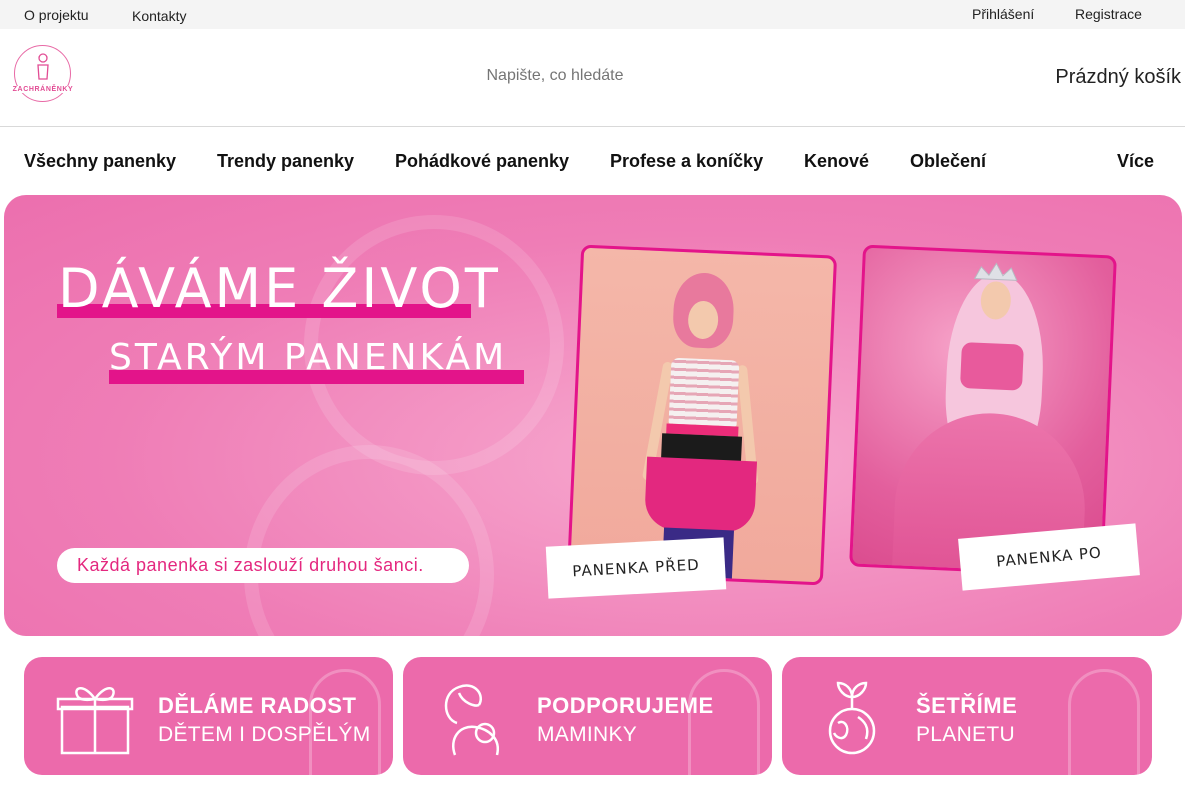 Image resolution: width=1200 pixels, height=800 pixels. I want to click on hero-title-line2: STARÝM PANENKÁM, so click(308, 357).